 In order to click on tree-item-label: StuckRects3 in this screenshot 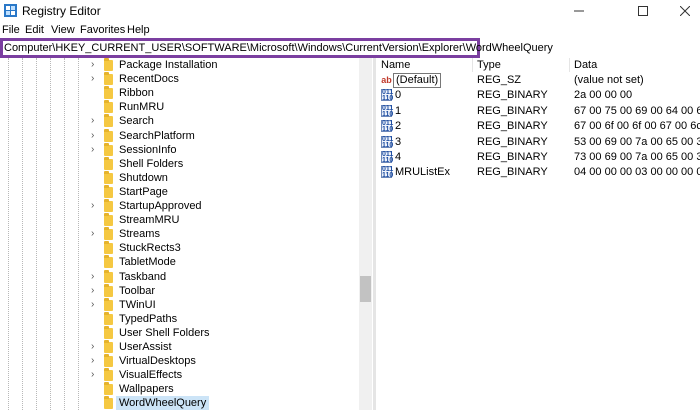, I will do `click(150, 248)`.